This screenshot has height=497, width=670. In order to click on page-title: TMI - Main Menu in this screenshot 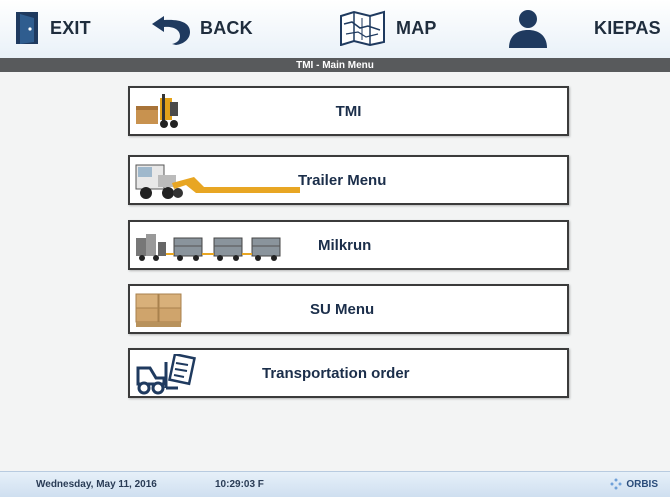, I will do `click(335, 65)`.